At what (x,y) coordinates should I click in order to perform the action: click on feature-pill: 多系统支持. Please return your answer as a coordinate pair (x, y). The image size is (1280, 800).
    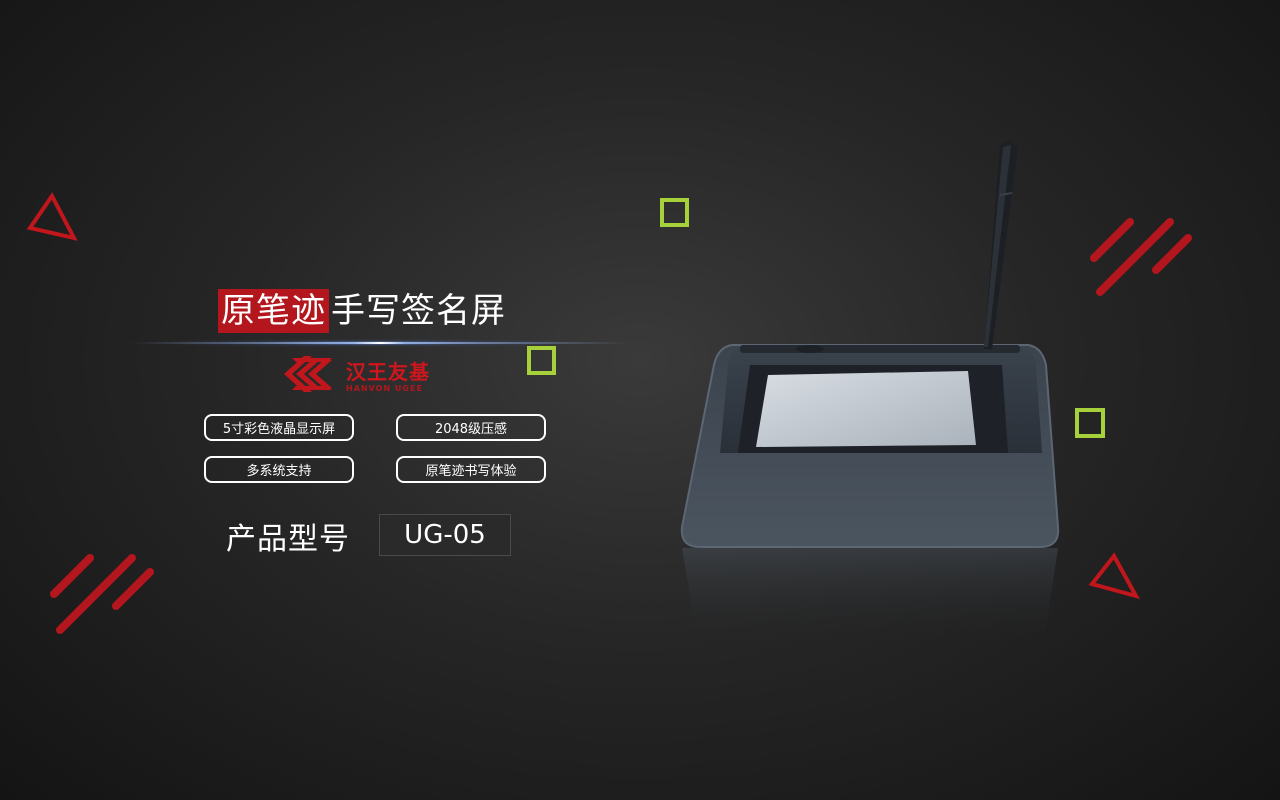
    Looking at the image, I should click on (279, 469).